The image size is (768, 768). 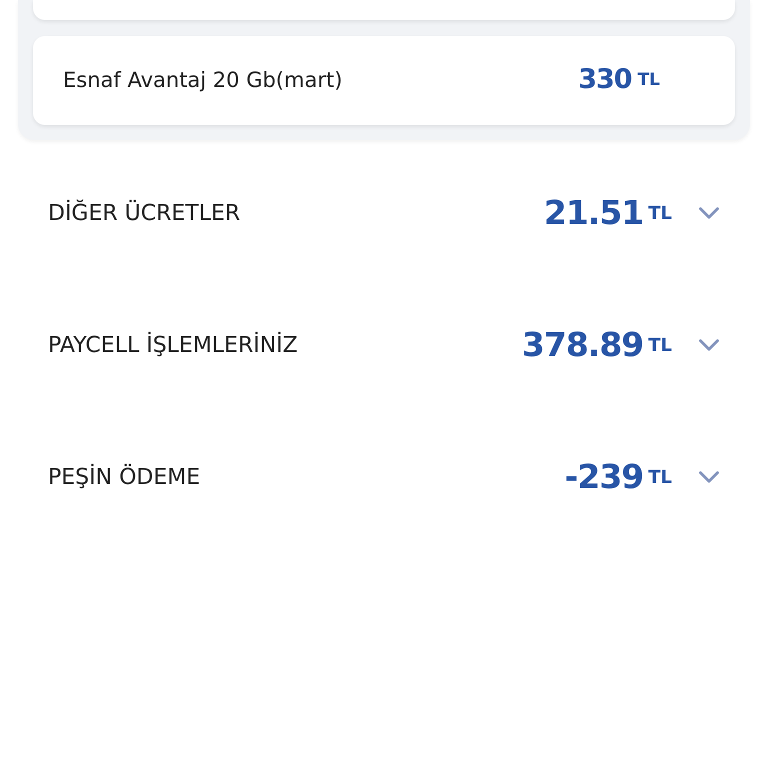 I want to click on section-title: DİĞER ÜCRETLER, so click(x=145, y=213).